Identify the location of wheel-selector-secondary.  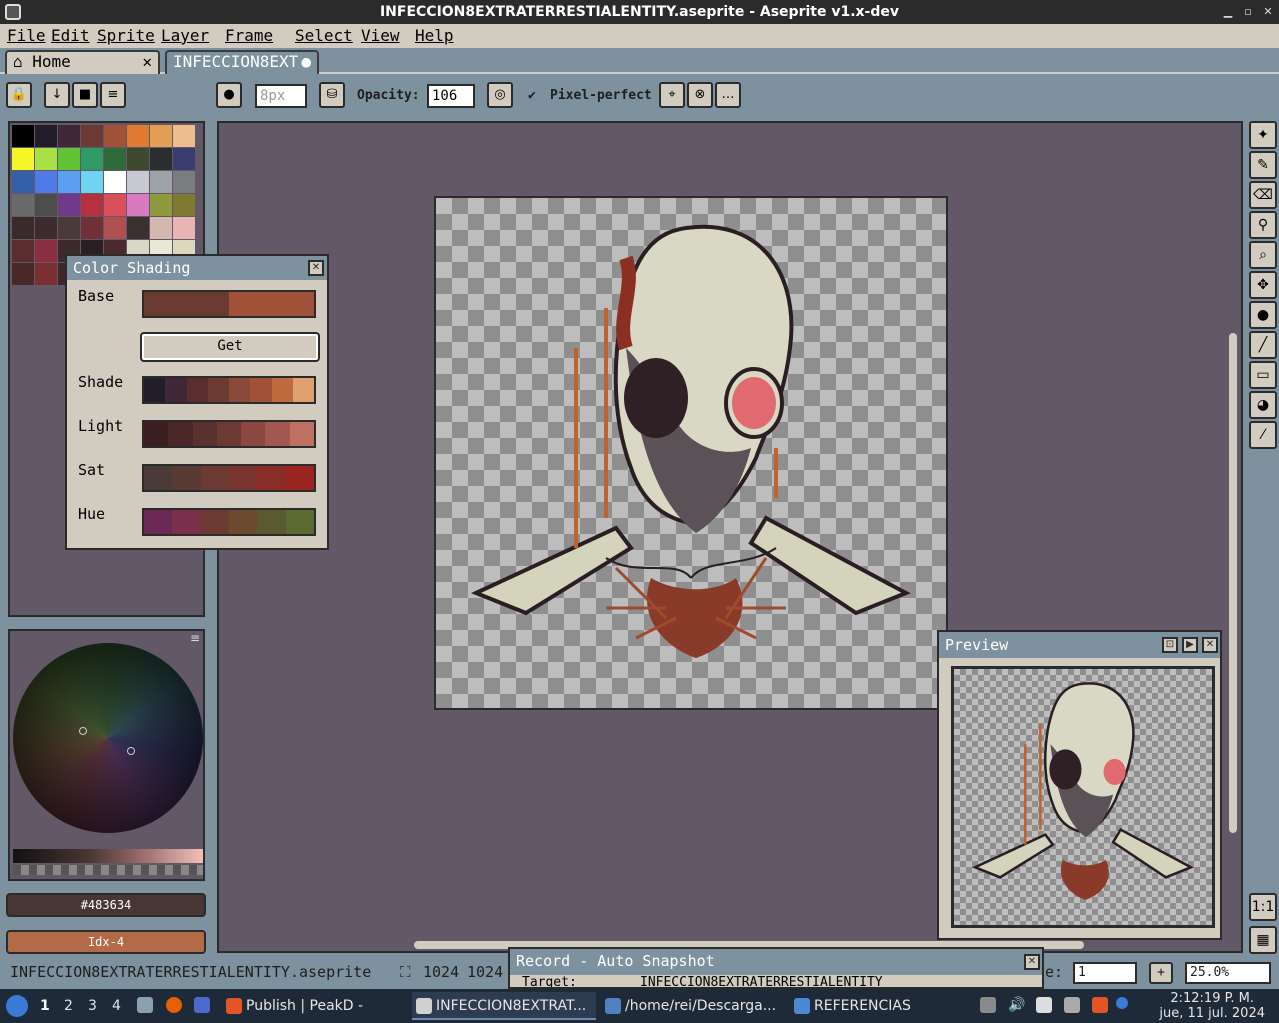
(131, 751).